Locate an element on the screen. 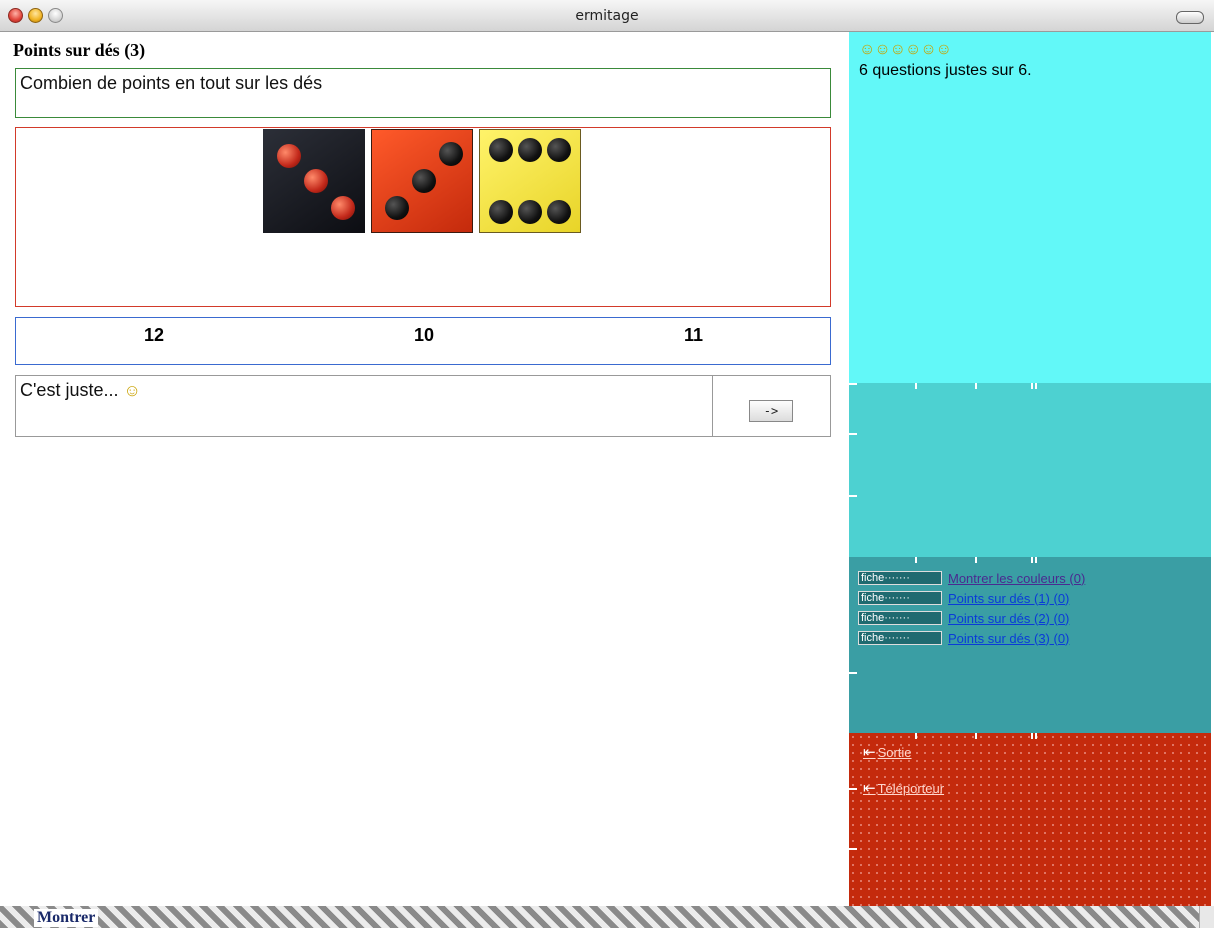  dice-group is located at coordinates (422, 181).